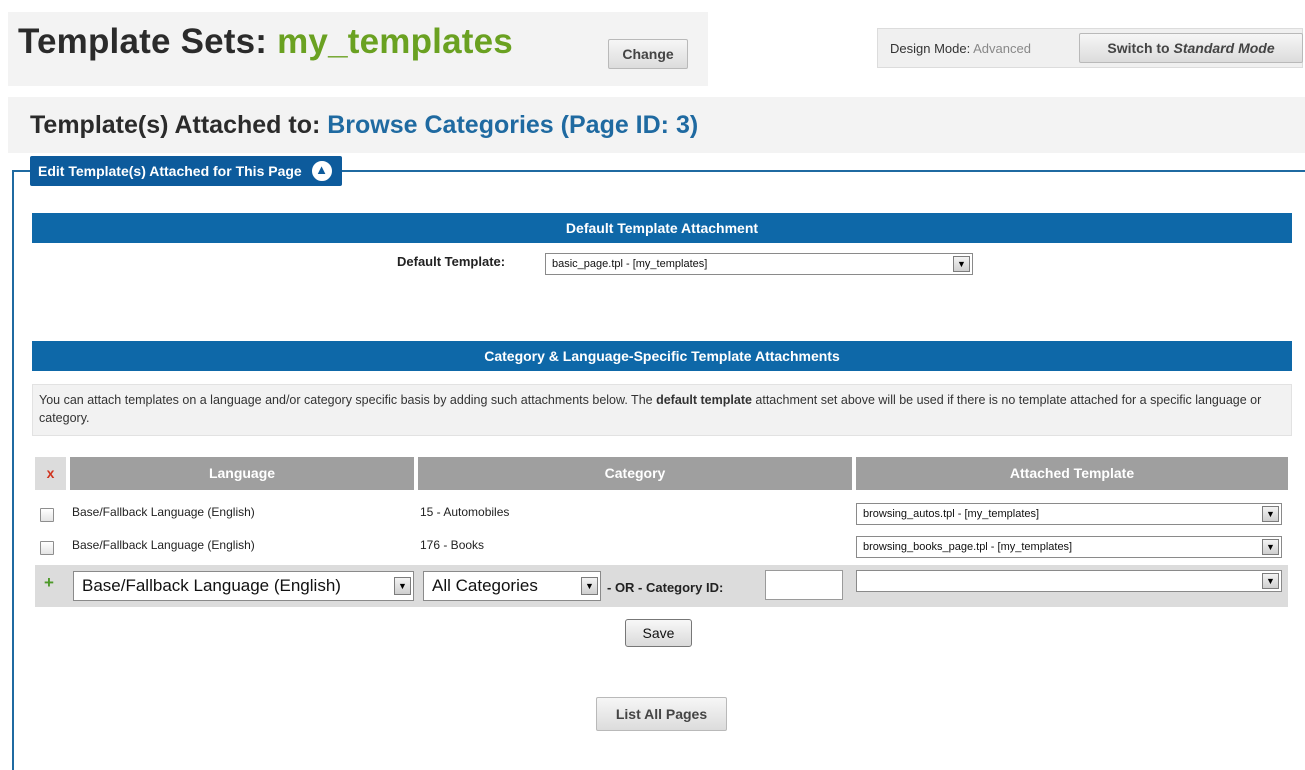 Image resolution: width=1305 pixels, height=770 pixels. Describe the element at coordinates (662, 228) in the screenshot. I see `default-section-heading: Default Template Attachment` at that location.